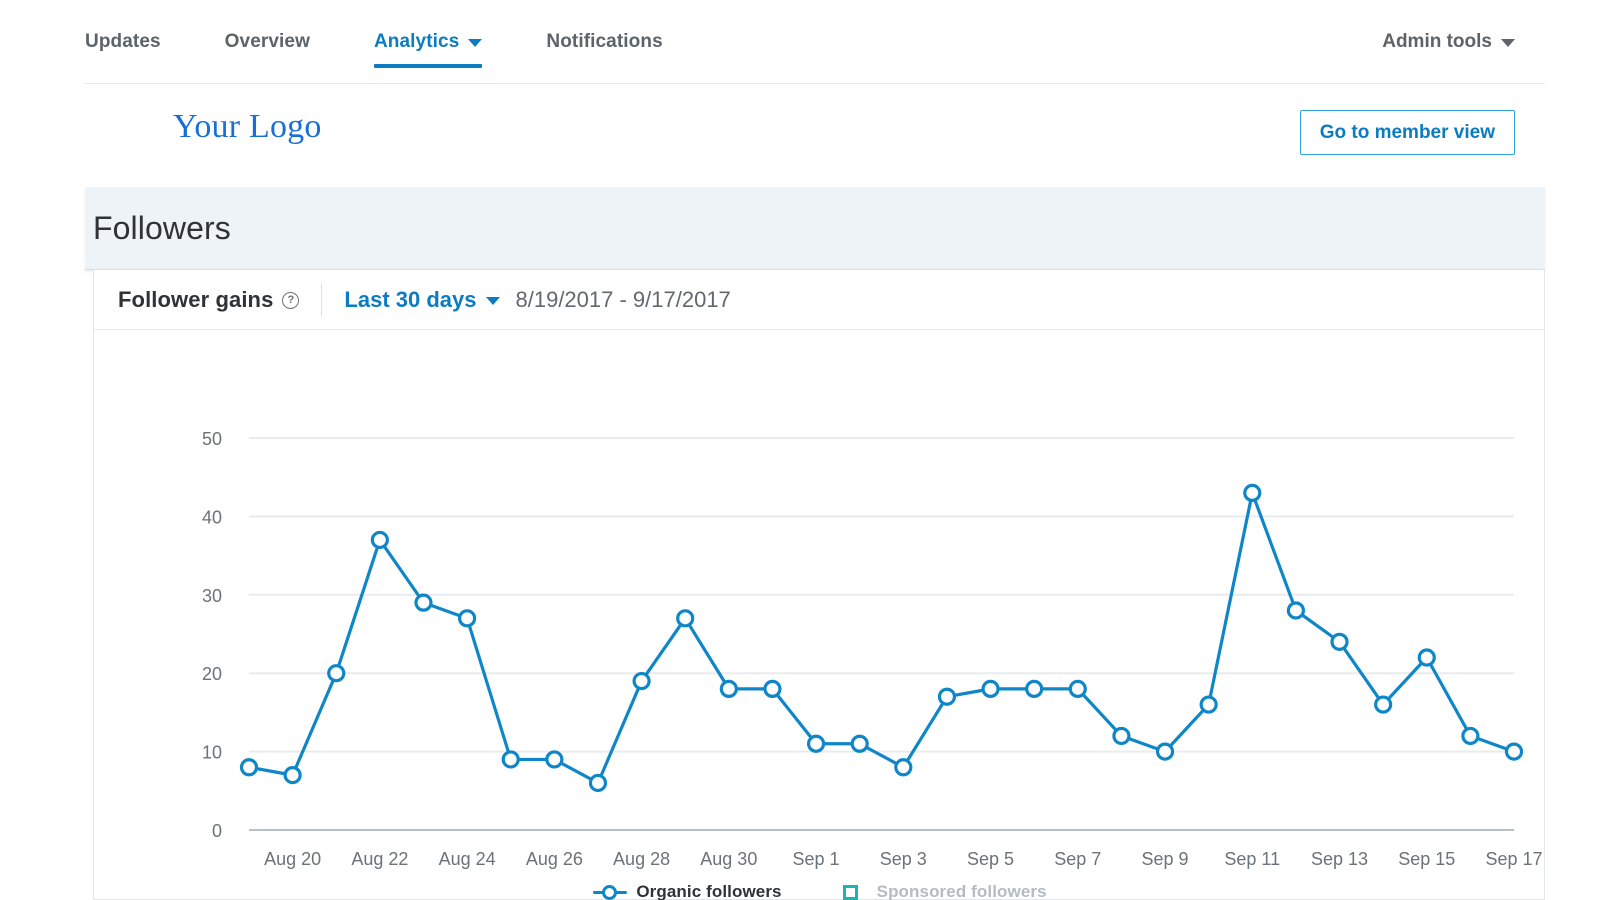  I want to click on legend-label: Organic followers, so click(709, 891).